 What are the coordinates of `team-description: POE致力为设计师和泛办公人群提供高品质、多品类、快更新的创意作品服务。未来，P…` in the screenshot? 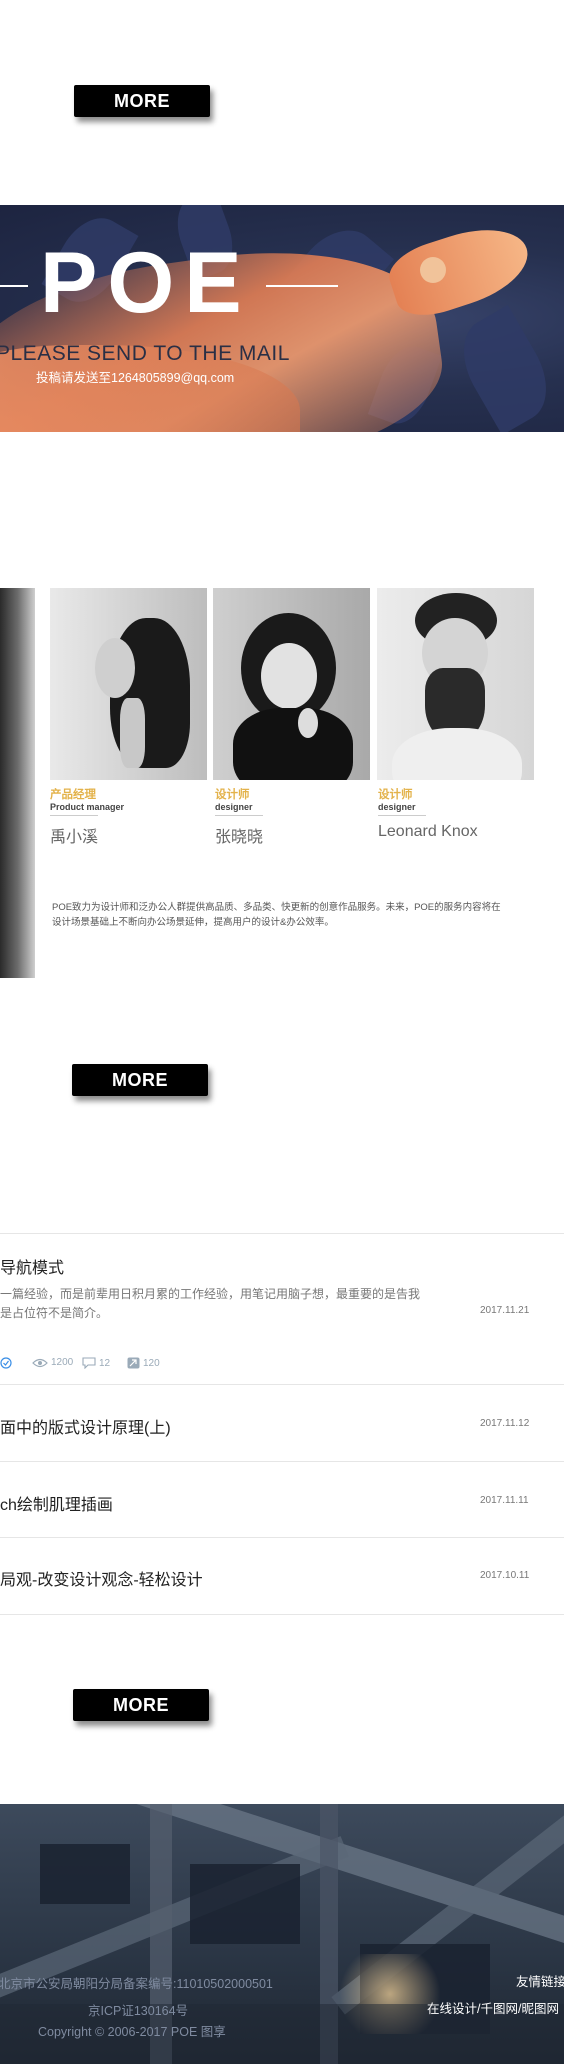 It's located at (276, 915).